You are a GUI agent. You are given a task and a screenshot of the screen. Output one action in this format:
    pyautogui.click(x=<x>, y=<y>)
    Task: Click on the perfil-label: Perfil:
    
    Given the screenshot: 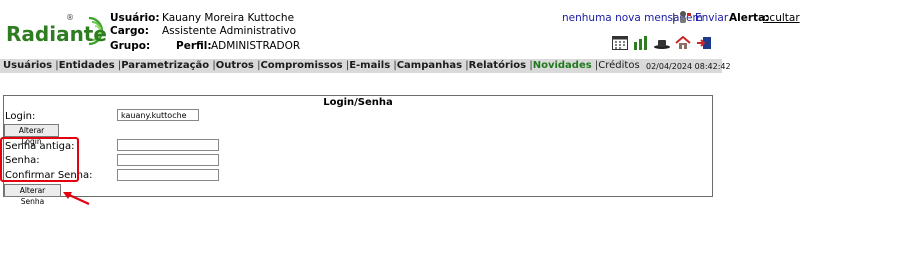 What is the action you would take?
    pyautogui.click(x=194, y=46)
    